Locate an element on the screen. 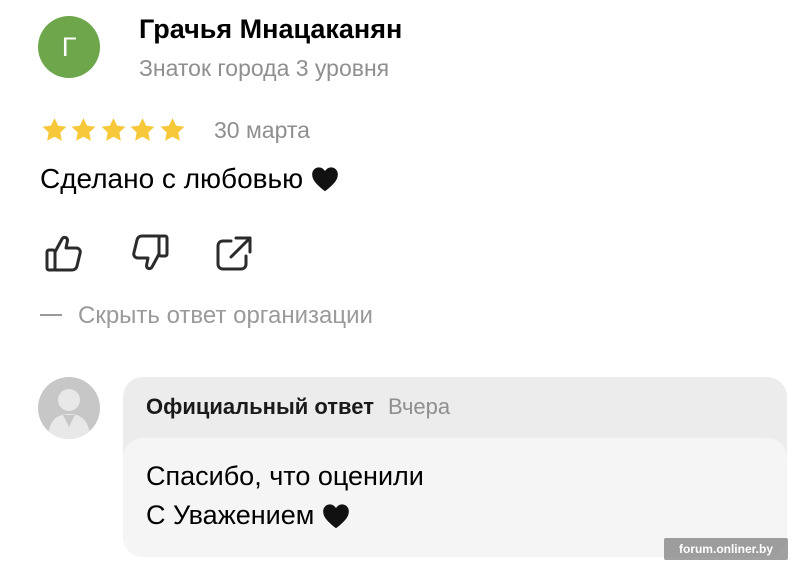 The width and height of the screenshot is (800, 572). share-icon is located at coordinates (234, 253).